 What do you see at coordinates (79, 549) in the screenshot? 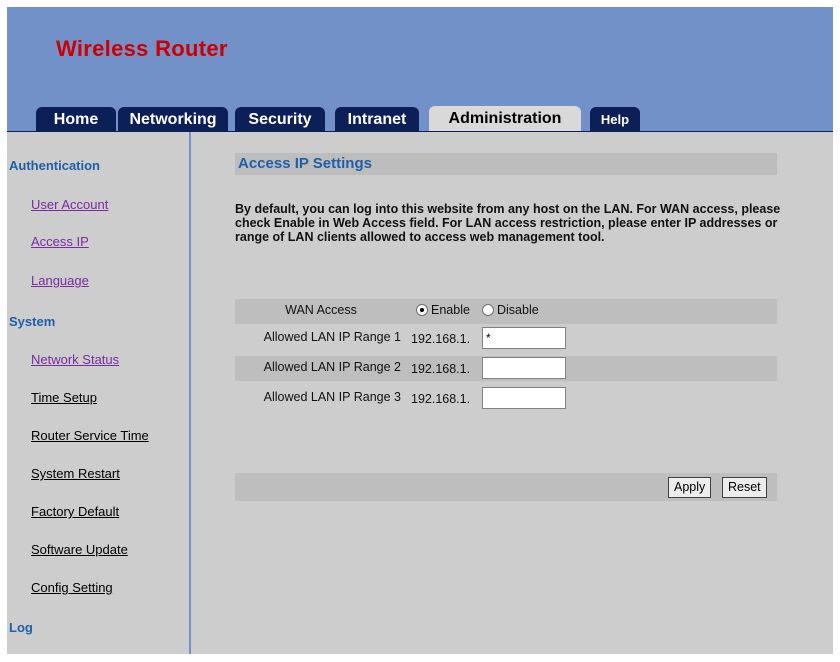
I see `sidebar-item-software-update: Software Update` at bounding box center [79, 549].